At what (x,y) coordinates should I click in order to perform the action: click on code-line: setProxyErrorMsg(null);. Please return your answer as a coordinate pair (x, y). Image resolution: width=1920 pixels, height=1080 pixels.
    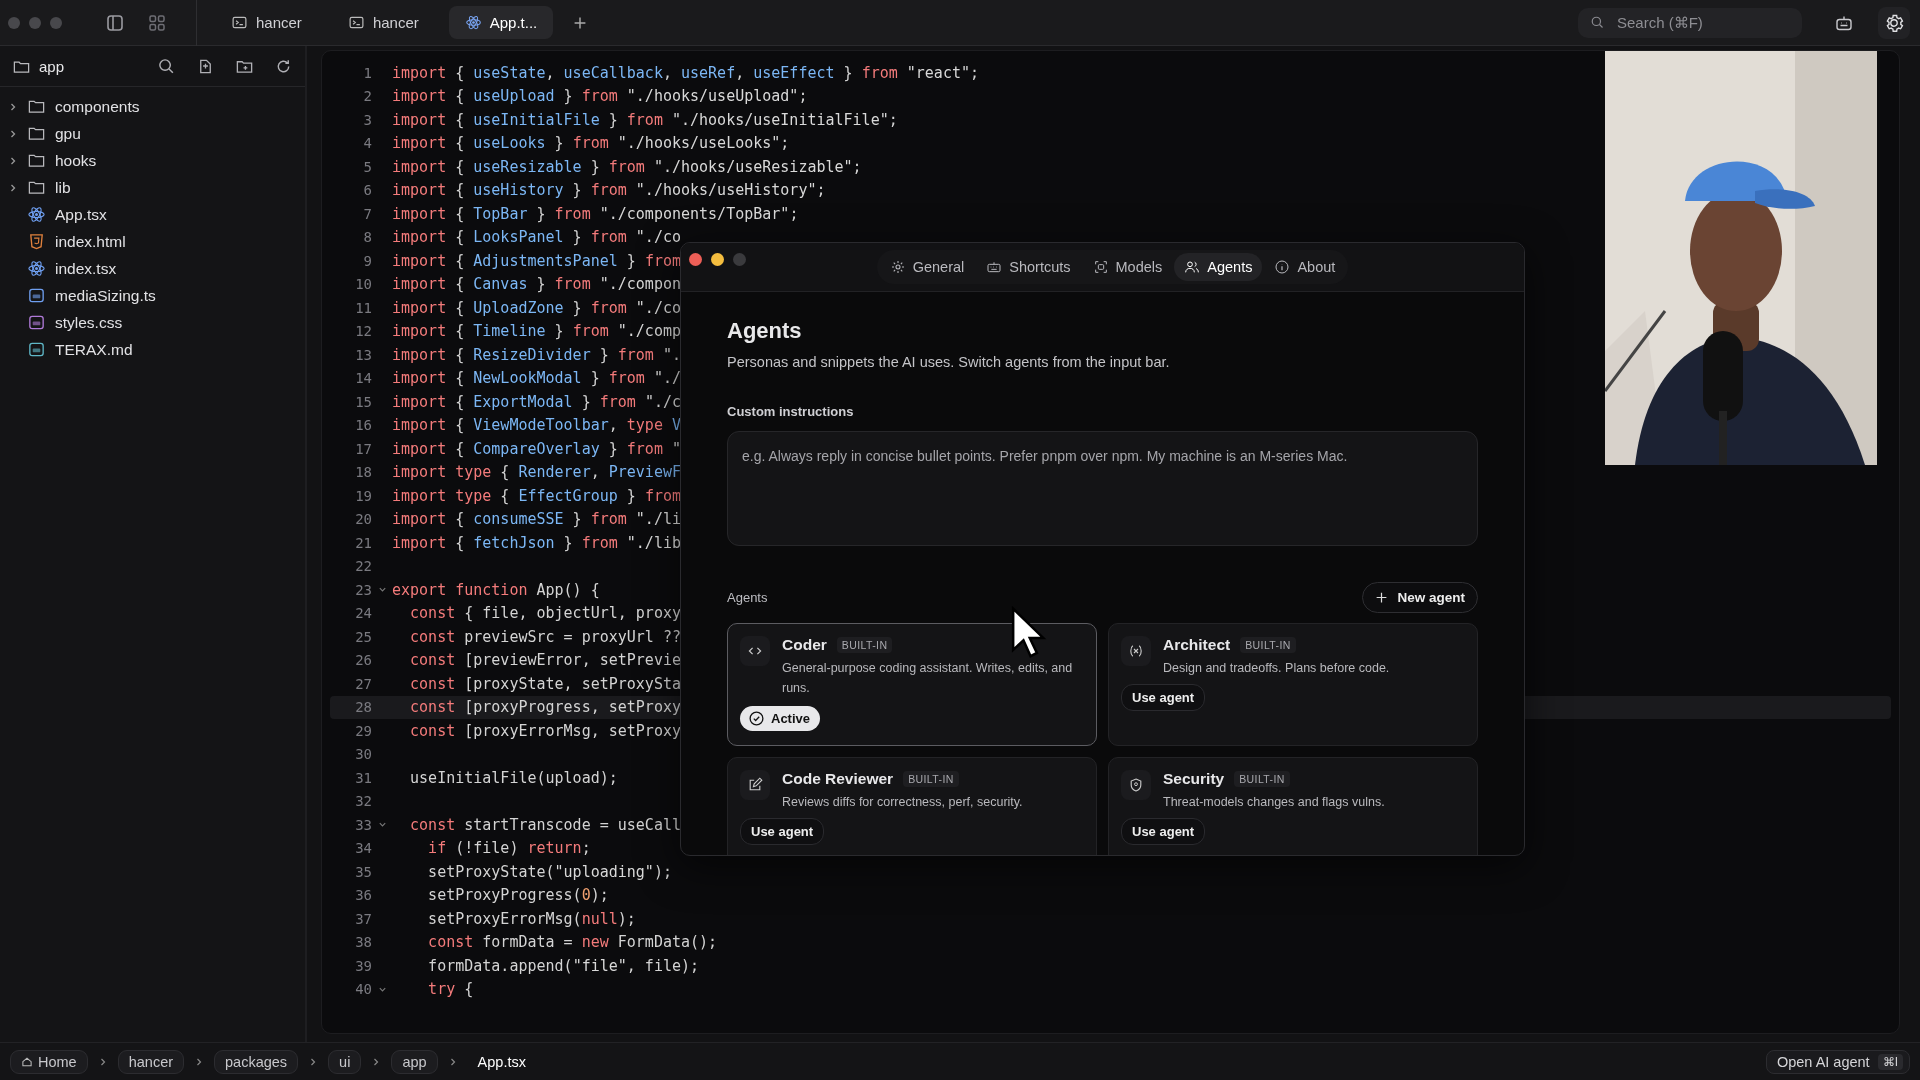
    Looking at the image, I should click on (531, 918).